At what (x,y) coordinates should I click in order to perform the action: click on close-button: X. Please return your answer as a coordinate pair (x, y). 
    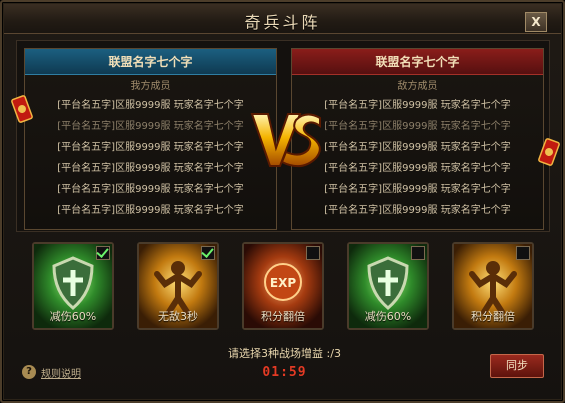
    Looking at the image, I should click on (536, 22).